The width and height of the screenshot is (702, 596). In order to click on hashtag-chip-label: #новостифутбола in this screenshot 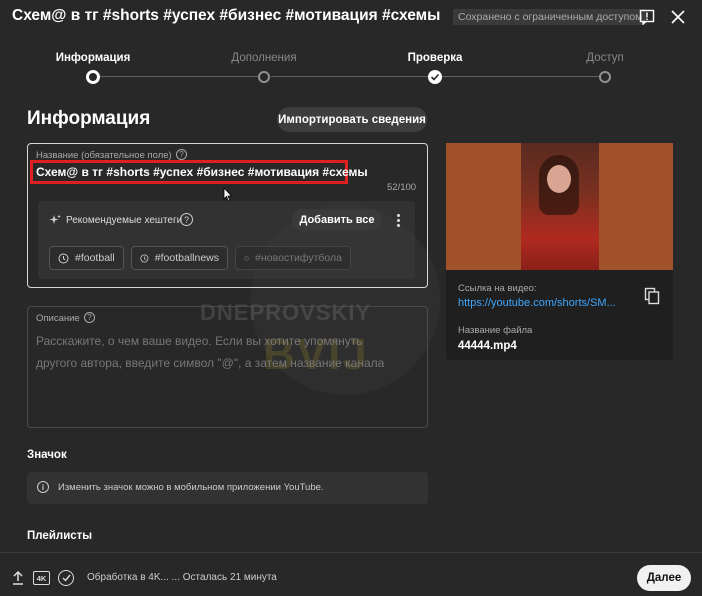, I will do `click(298, 258)`.